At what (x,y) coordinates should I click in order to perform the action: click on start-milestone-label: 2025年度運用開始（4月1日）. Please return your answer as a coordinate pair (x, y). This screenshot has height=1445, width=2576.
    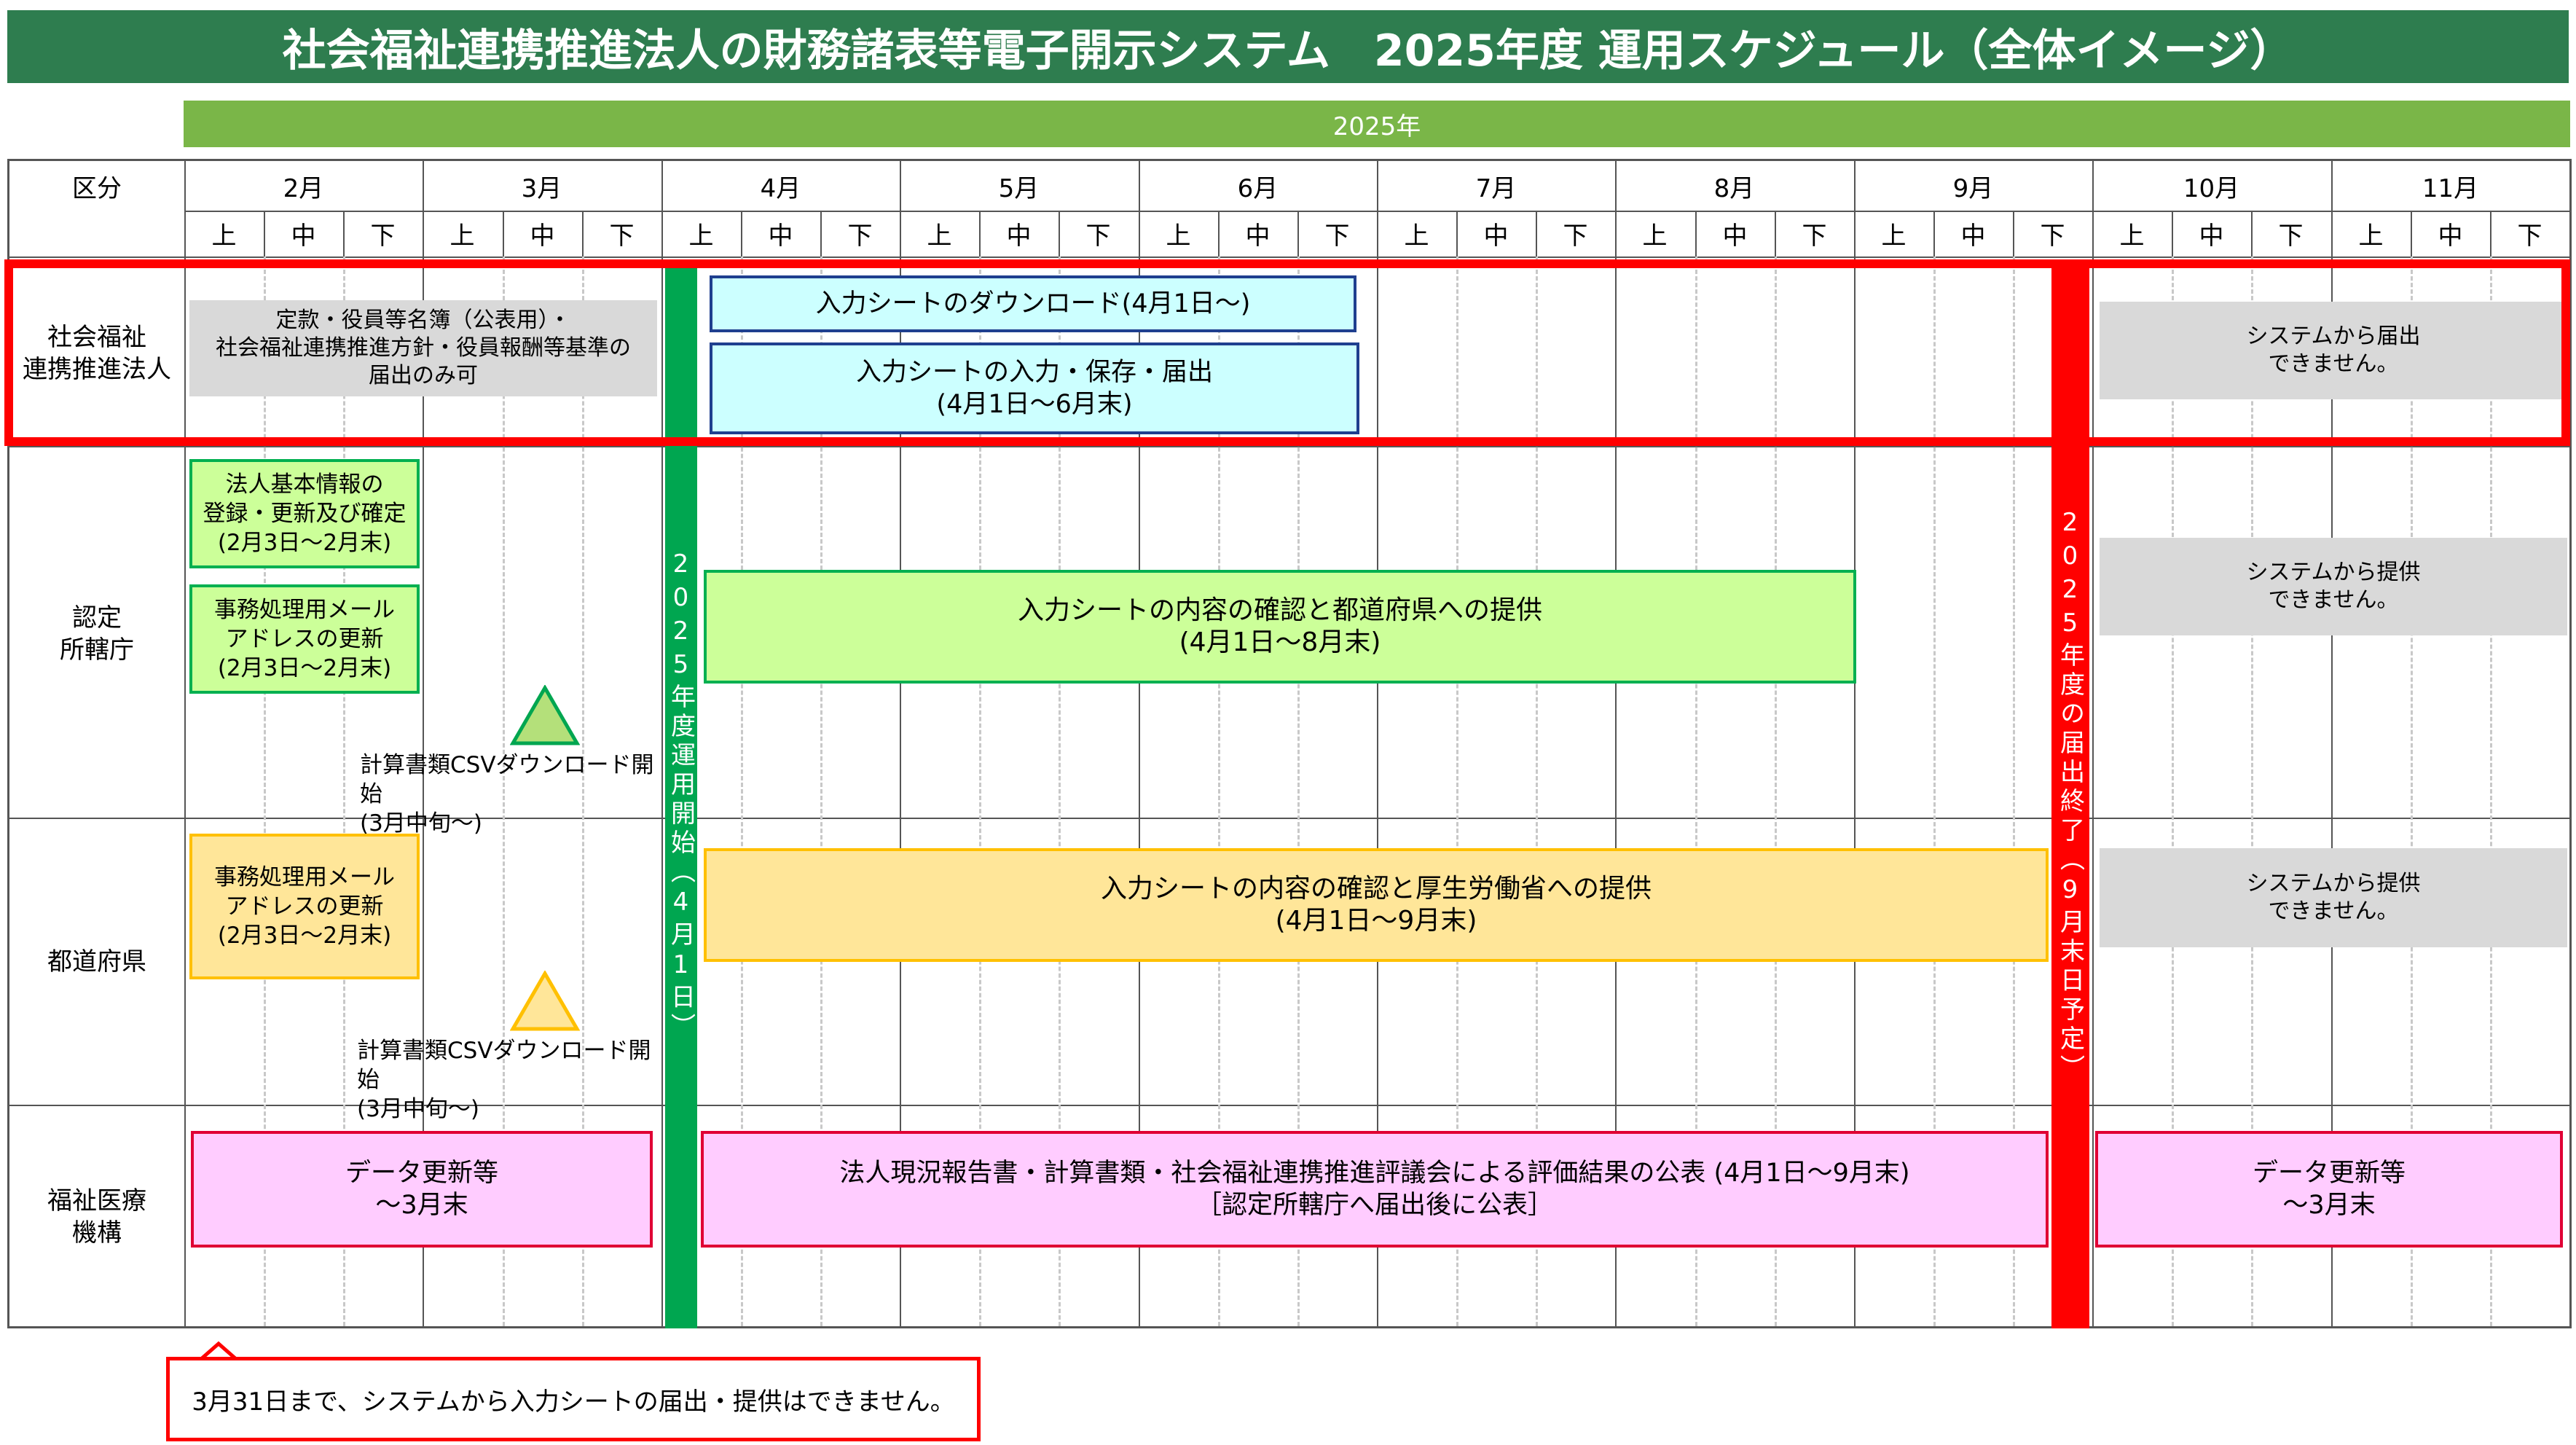
    Looking at the image, I should click on (681, 795).